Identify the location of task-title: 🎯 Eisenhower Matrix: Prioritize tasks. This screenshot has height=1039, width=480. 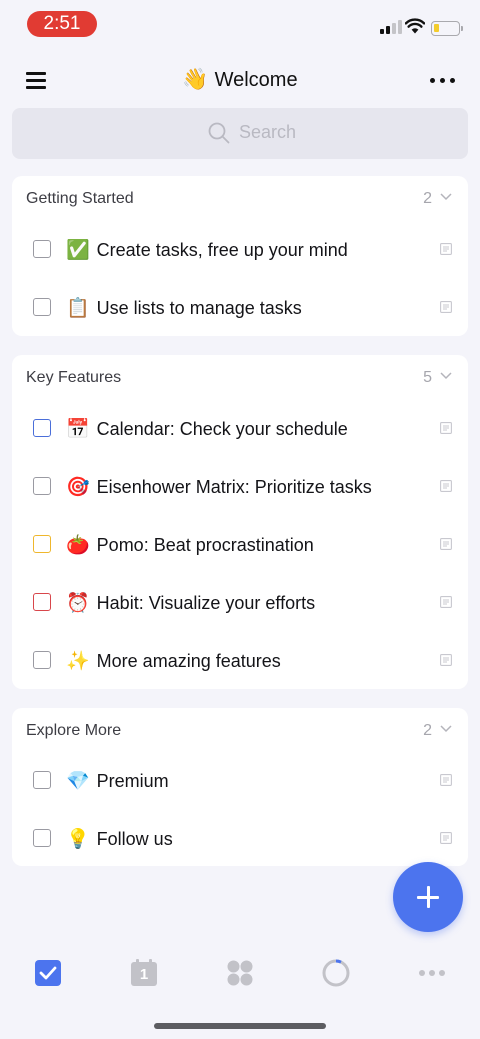
(219, 487).